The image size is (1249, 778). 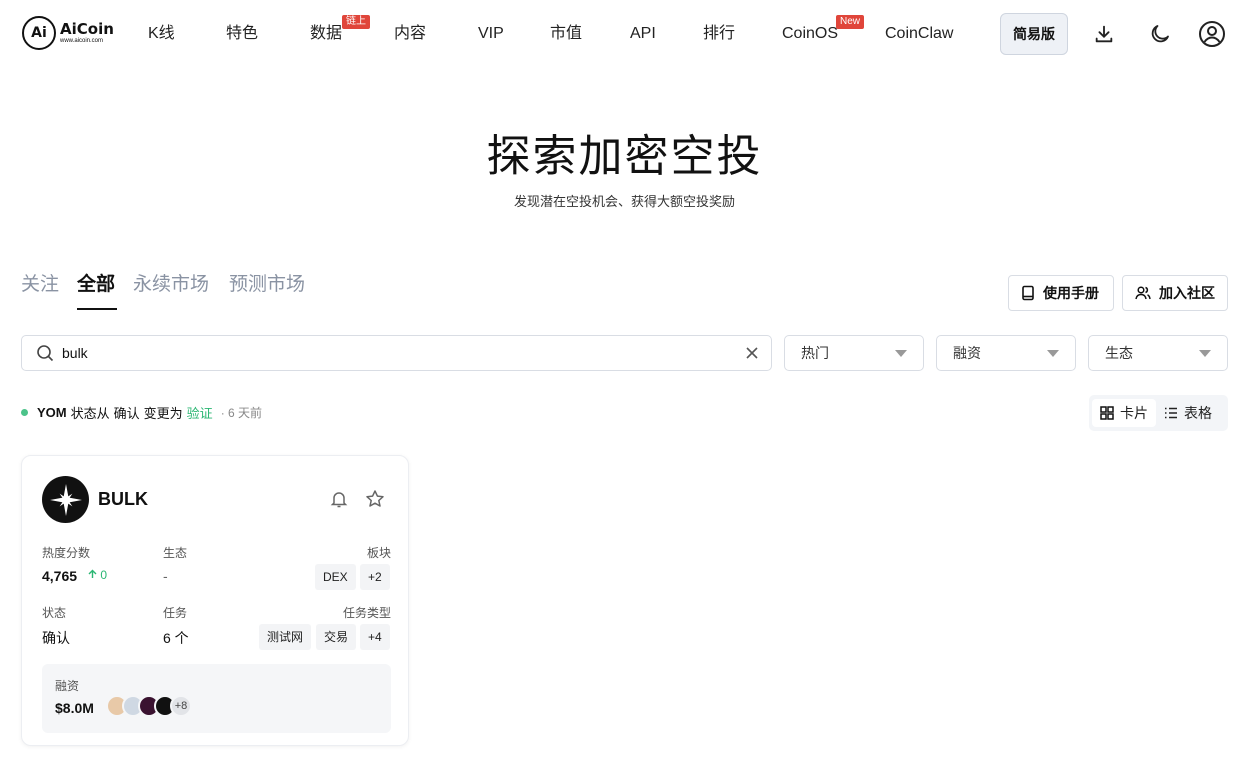 What do you see at coordinates (74, 708) in the screenshot?
I see `funding-value: $8.0M` at bounding box center [74, 708].